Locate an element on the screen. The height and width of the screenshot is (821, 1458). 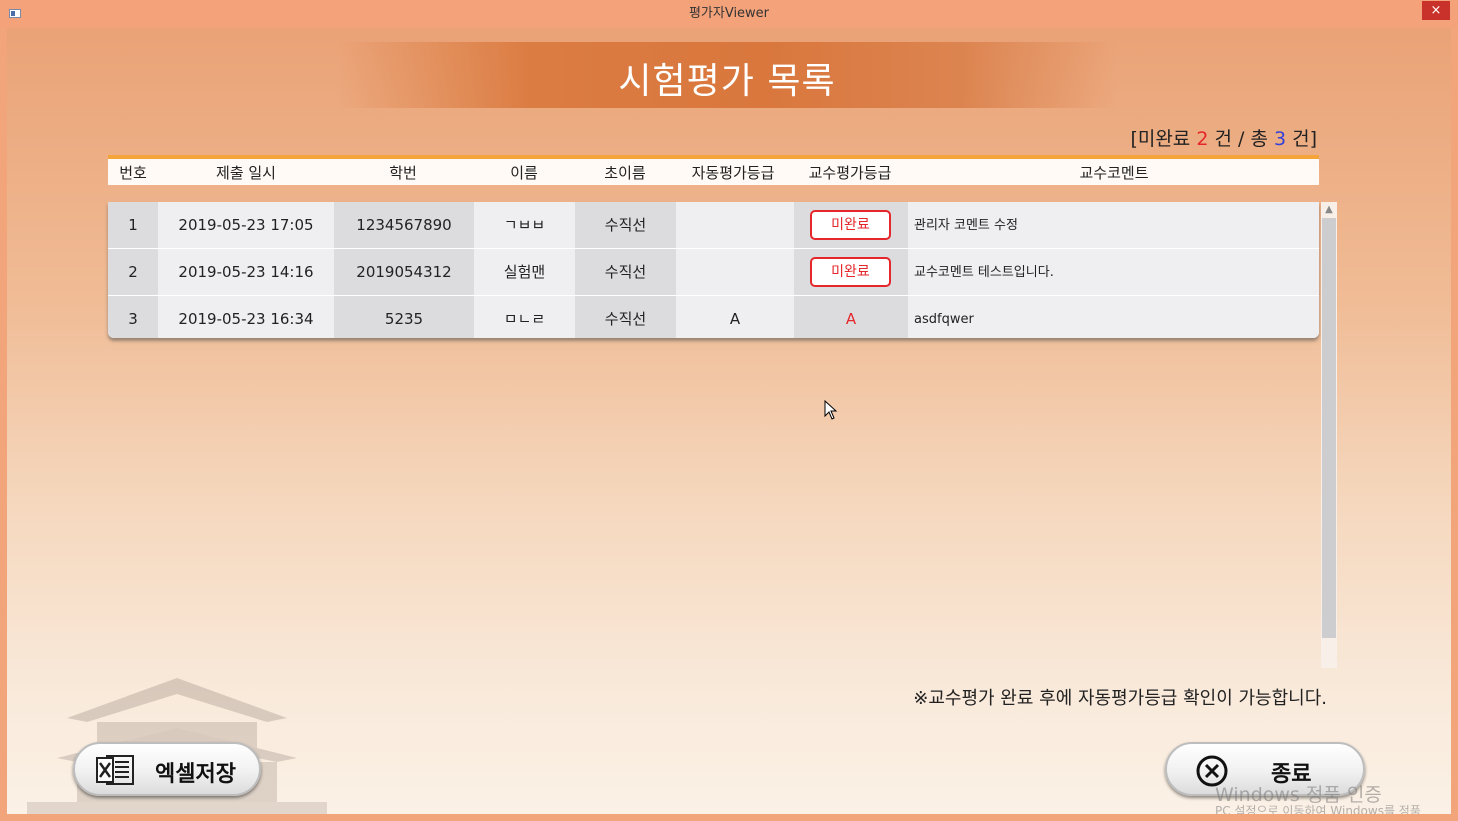
grading-note: ※교수평가 완료 후에 자동평가등급 확인이 가능합니다. is located at coordinates (1120, 698).